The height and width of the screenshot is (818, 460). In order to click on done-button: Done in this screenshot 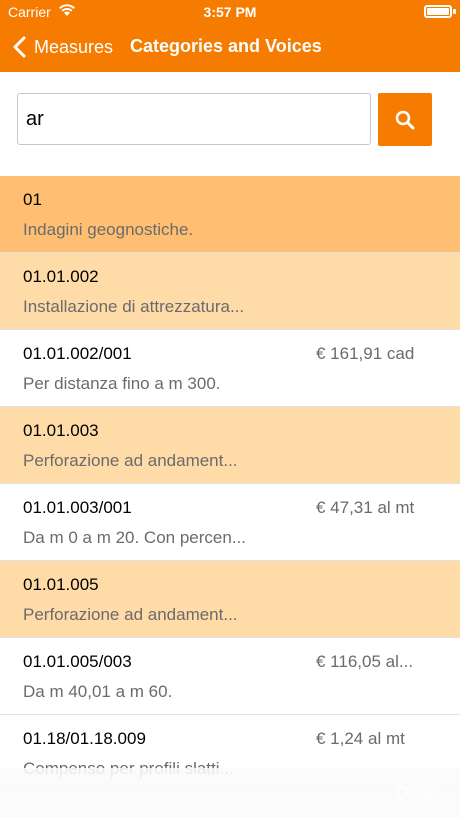, I will do `click(416, 793)`.